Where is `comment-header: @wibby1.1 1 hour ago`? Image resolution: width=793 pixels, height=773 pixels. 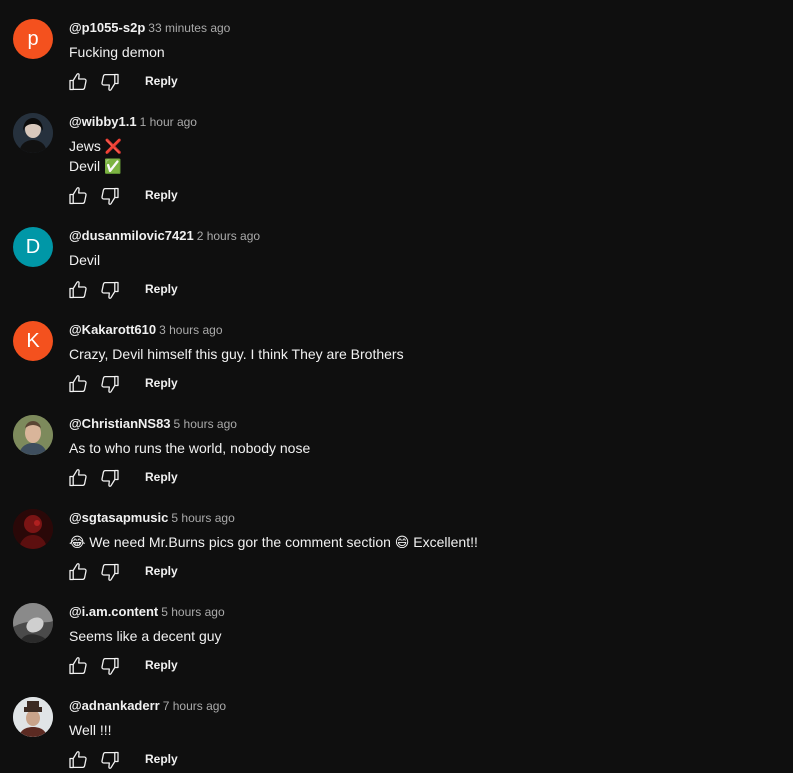
comment-header: @wibby1.1 1 hour ago is located at coordinates (133, 122).